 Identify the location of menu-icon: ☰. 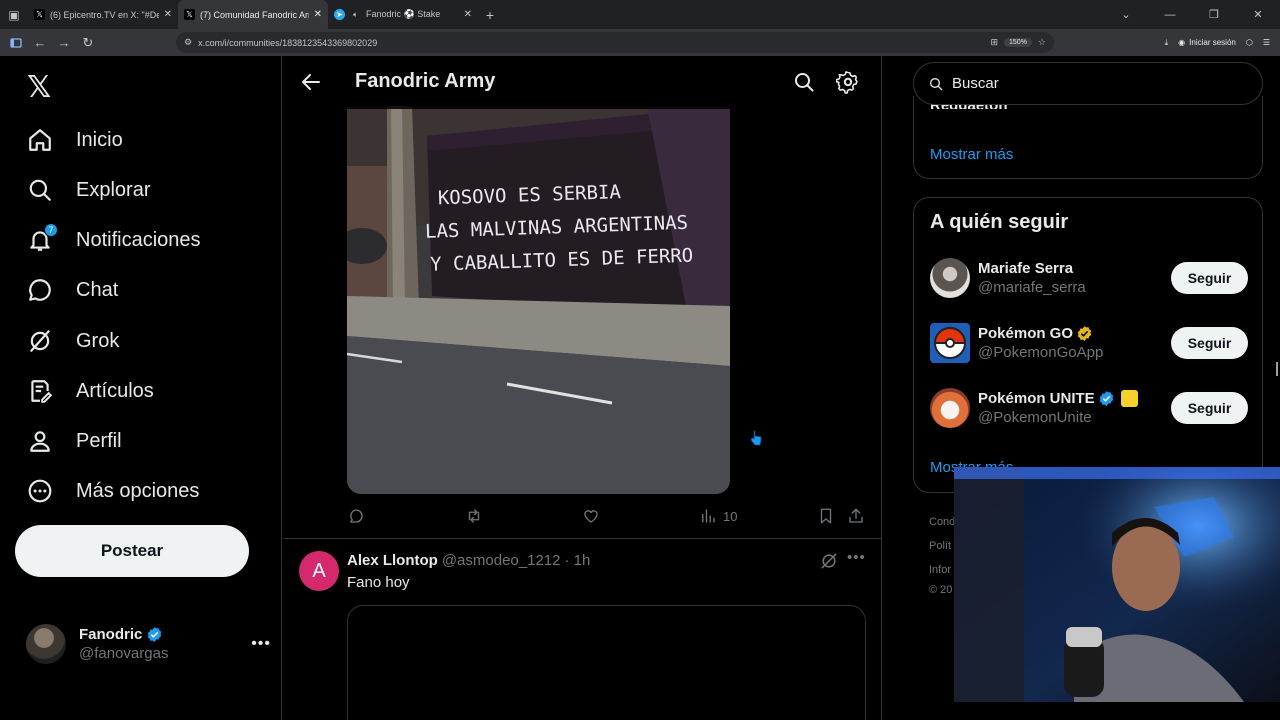
(1266, 42).